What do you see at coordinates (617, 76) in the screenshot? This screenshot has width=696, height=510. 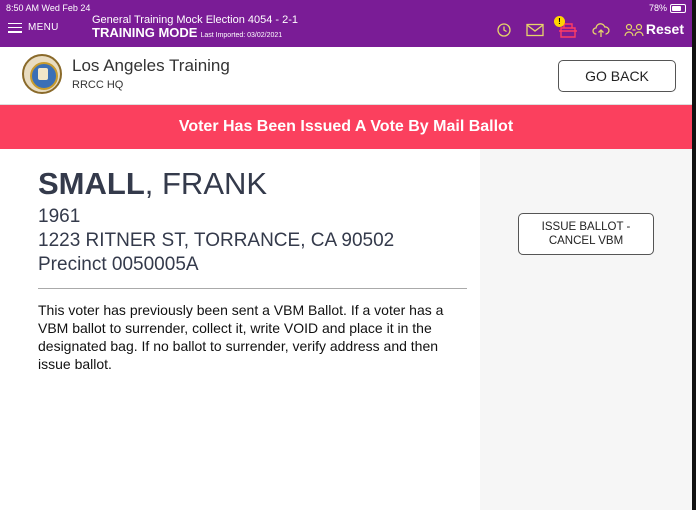 I see `go-back-button: GO BACK` at bounding box center [617, 76].